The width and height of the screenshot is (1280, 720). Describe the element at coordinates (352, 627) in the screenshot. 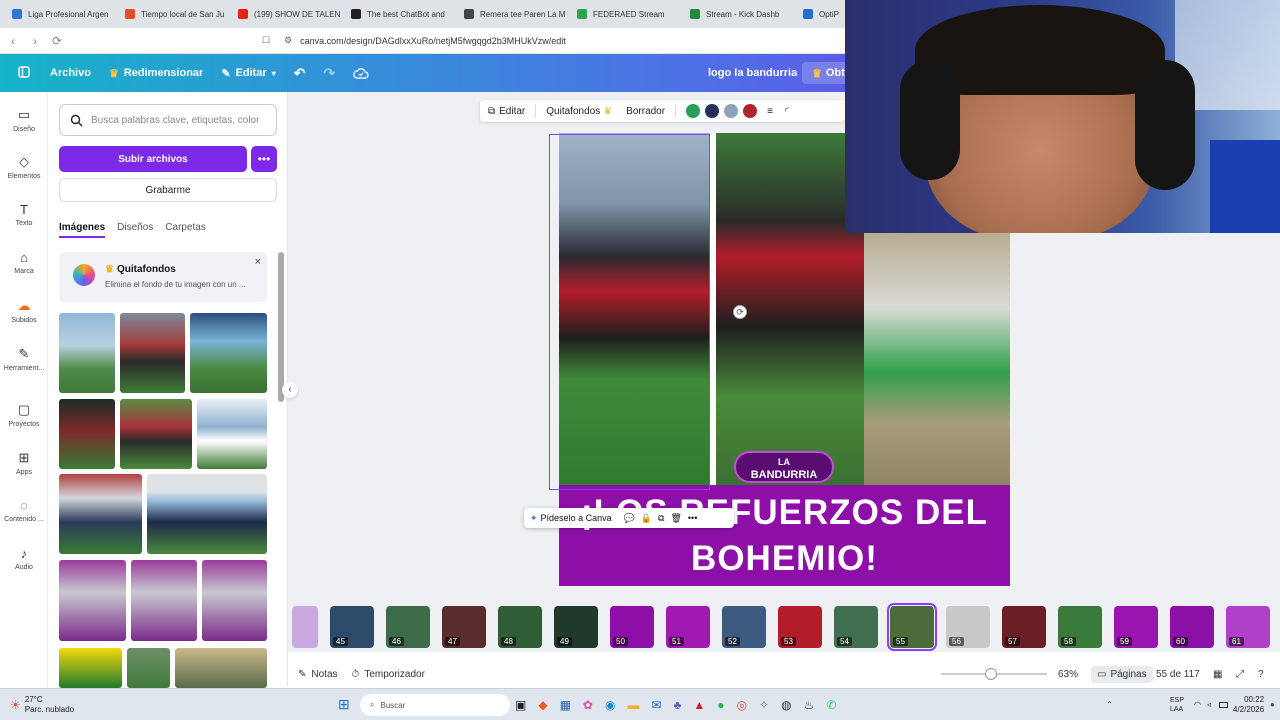

I see `page-thumbnail: 45` at that location.